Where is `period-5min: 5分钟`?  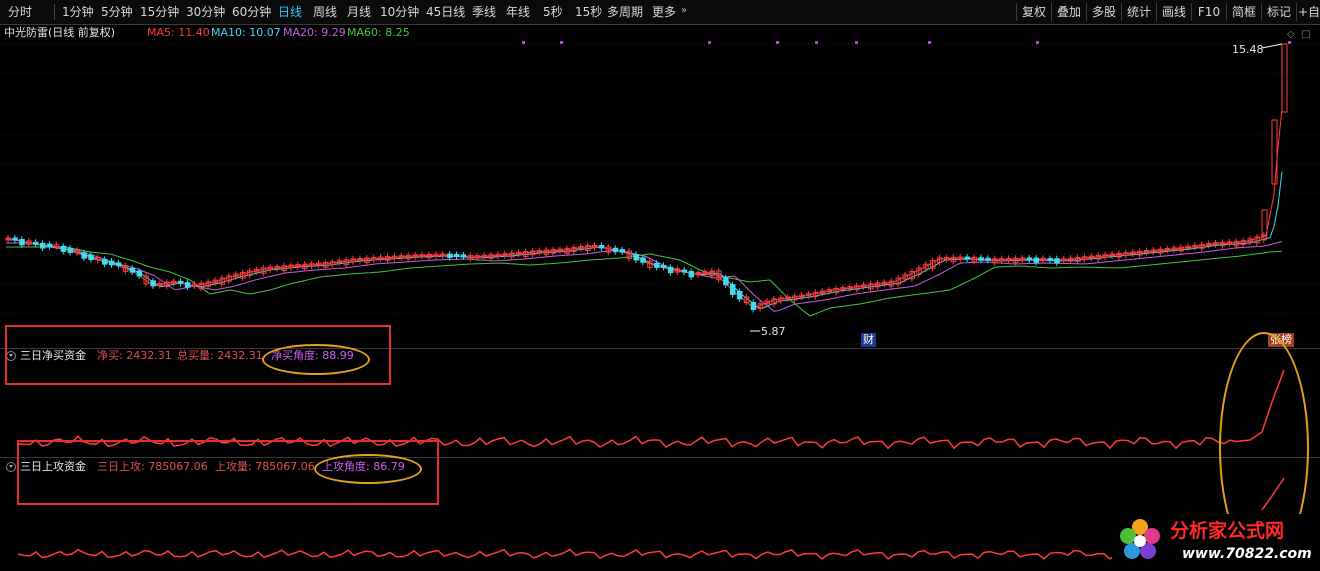 period-5min: 5分钟 is located at coordinates (117, 12).